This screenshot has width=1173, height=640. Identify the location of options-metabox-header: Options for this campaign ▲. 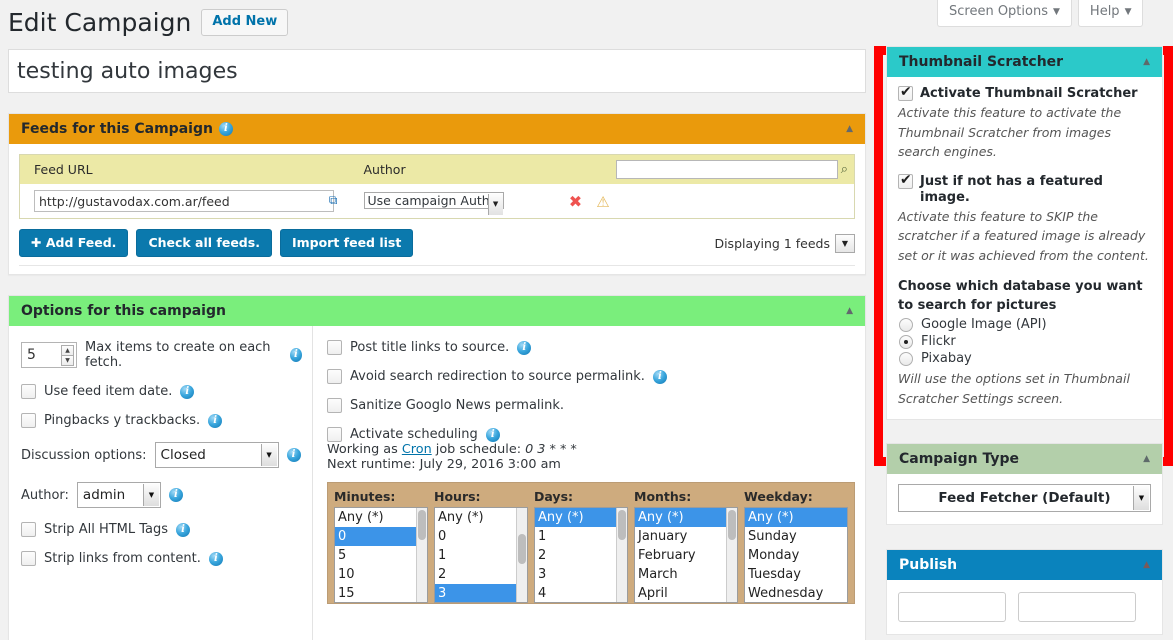
(437, 311).